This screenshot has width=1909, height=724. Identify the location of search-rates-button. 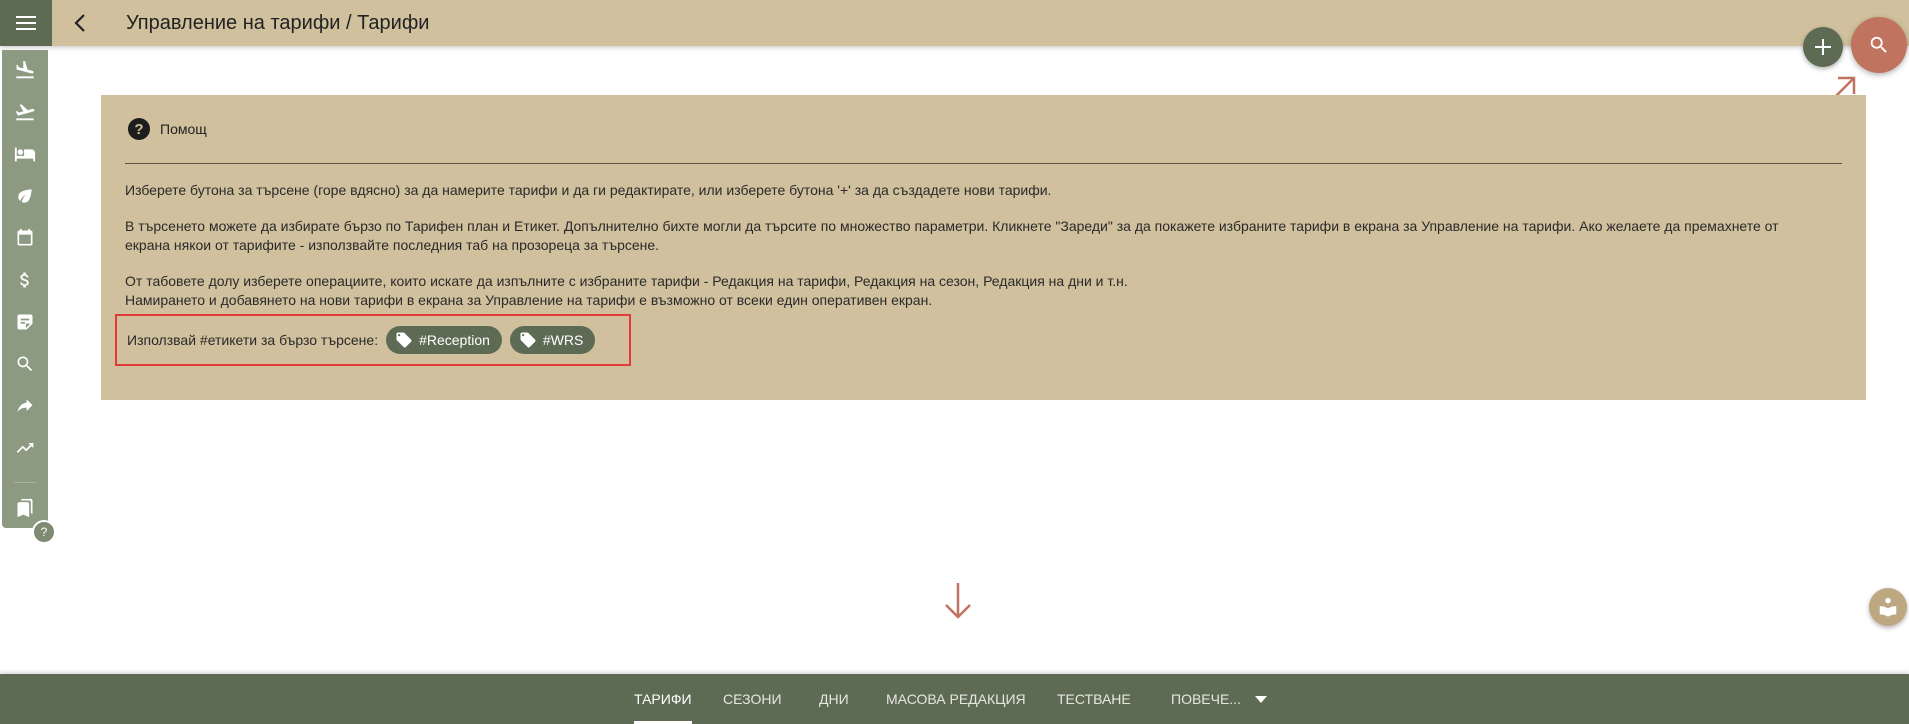
(1879, 45).